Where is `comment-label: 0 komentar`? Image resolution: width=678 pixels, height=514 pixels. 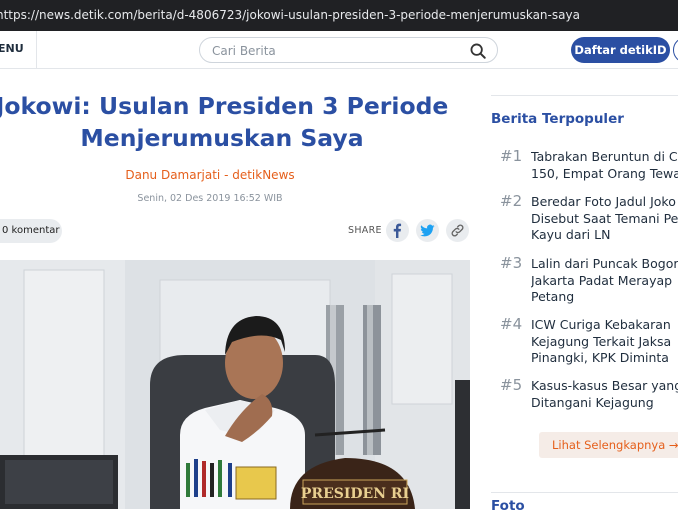 comment-label: 0 komentar is located at coordinates (31, 230).